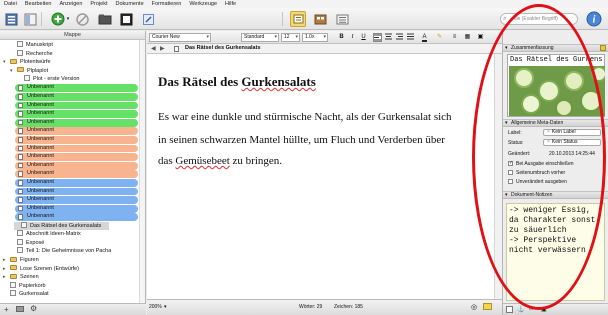  What do you see at coordinates (130, 4) in the screenshot?
I see `menu-item-4: Dokumente` at bounding box center [130, 4].